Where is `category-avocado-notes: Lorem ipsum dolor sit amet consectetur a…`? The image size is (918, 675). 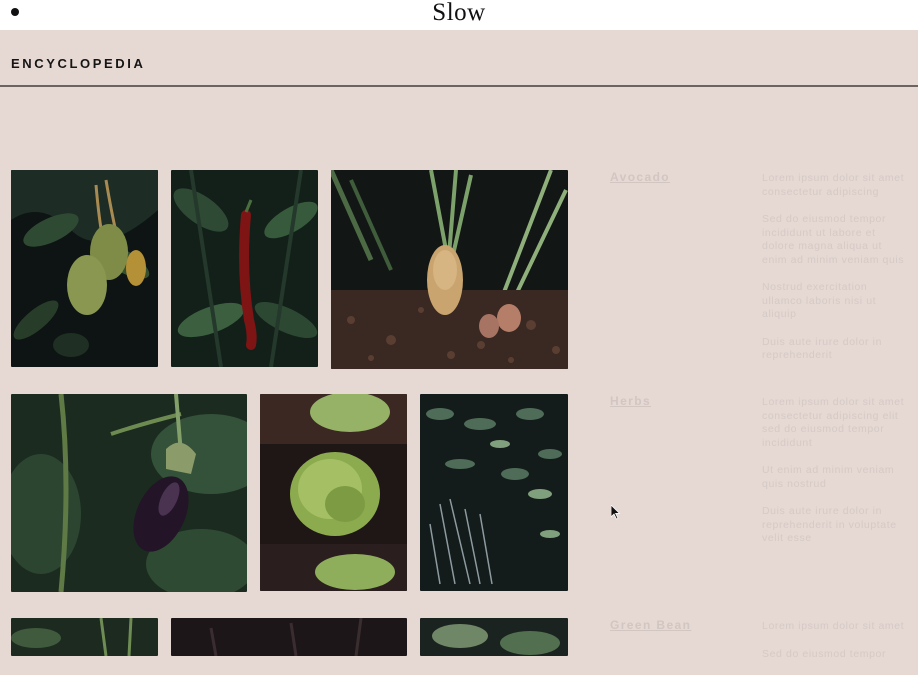
category-avocado-notes: Lorem ipsum dolor sit amet consectetur a… is located at coordinates (835, 274).